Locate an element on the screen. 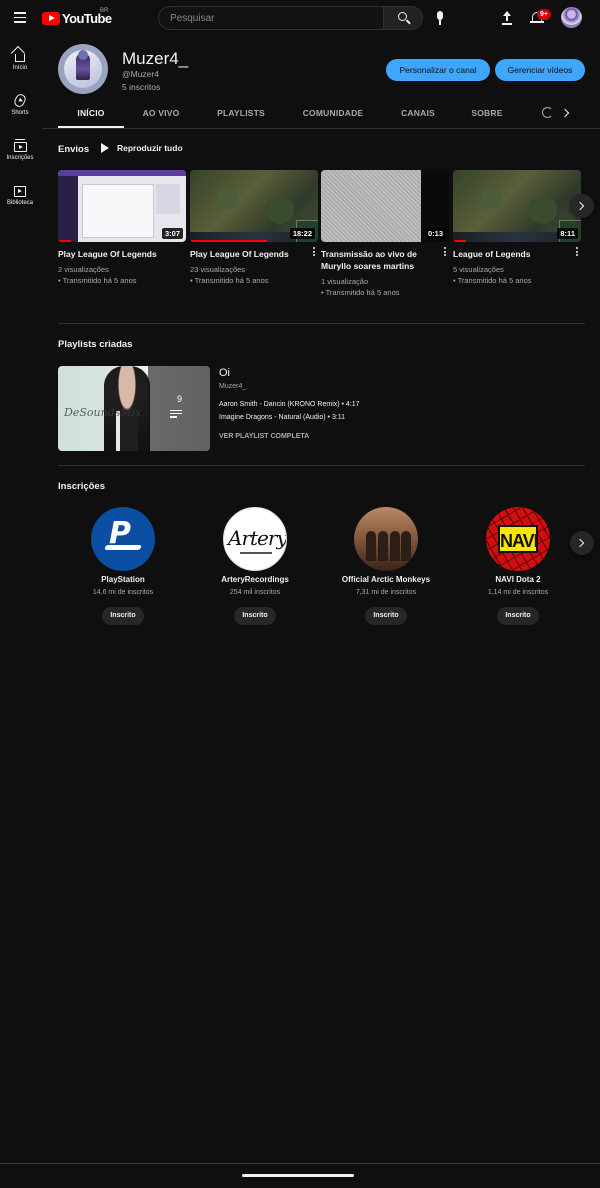  hamburger-menu-icon is located at coordinates (20, 18).